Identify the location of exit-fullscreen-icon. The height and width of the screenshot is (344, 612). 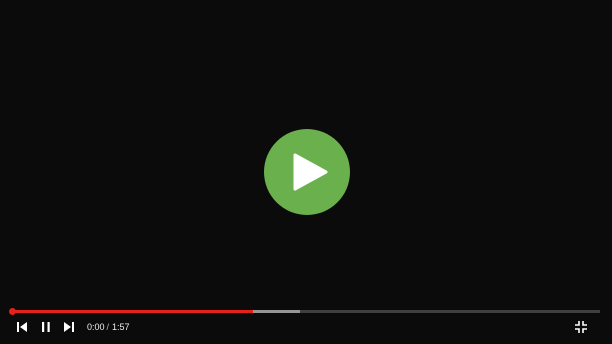
(581, 327).